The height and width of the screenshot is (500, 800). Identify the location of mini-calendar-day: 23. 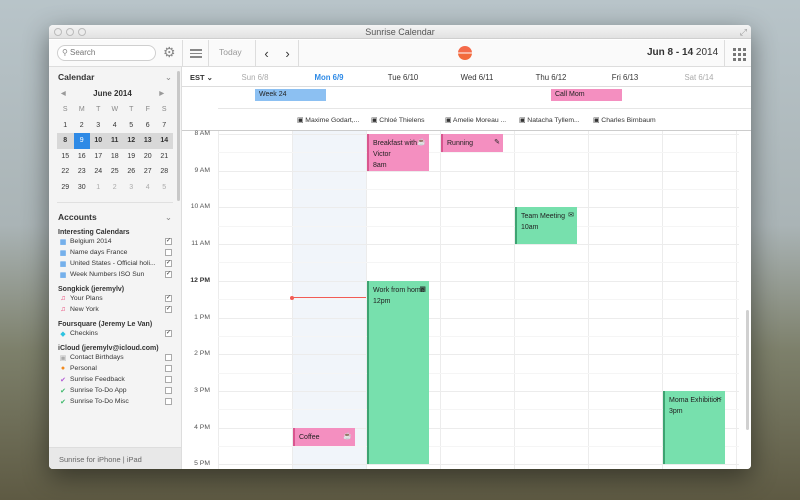
(82, 172).